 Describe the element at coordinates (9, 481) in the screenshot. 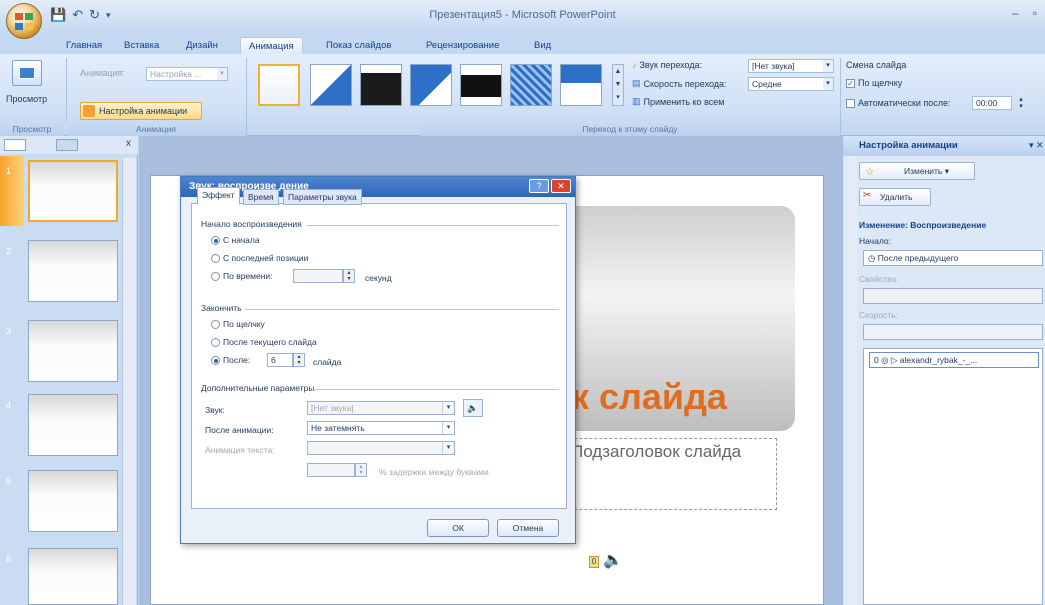

I see `slide-number: 5` at that location.